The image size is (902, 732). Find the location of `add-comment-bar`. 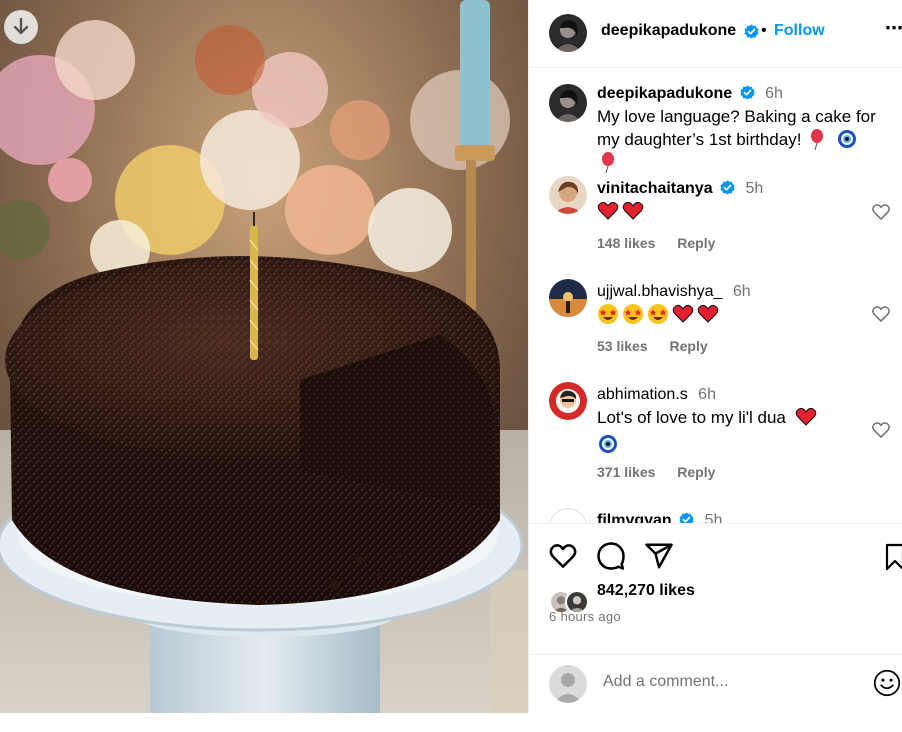

add-comment-bar is located at coordinates (715, 684).